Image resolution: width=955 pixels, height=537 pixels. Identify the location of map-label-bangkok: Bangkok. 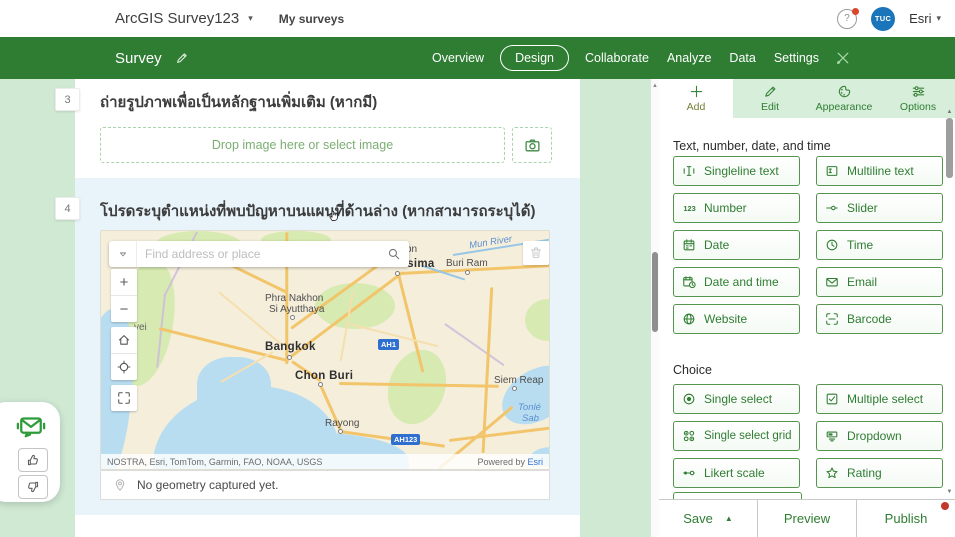
(290, 347).